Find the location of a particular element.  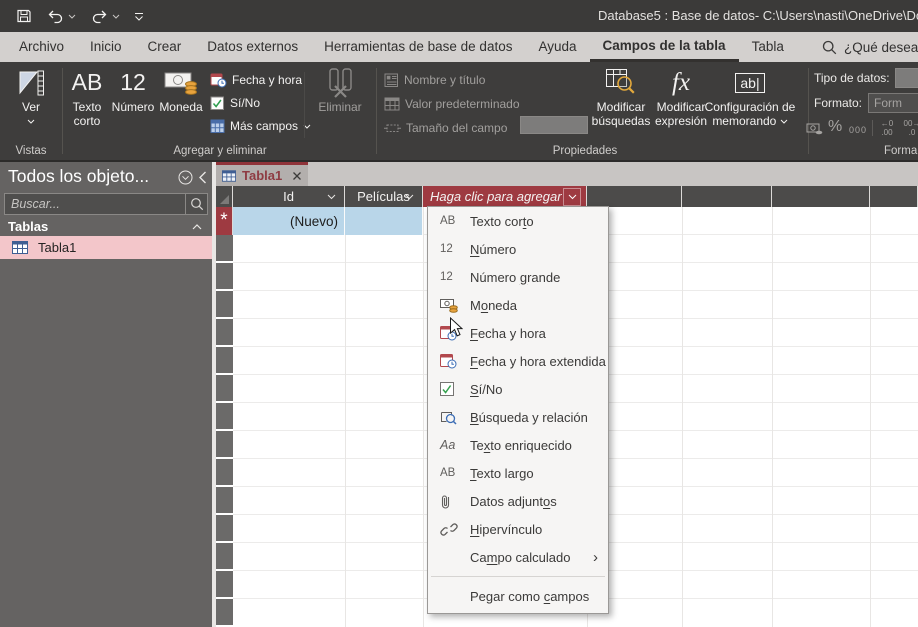

view-button: Ver is located at coordinates (31, 104).